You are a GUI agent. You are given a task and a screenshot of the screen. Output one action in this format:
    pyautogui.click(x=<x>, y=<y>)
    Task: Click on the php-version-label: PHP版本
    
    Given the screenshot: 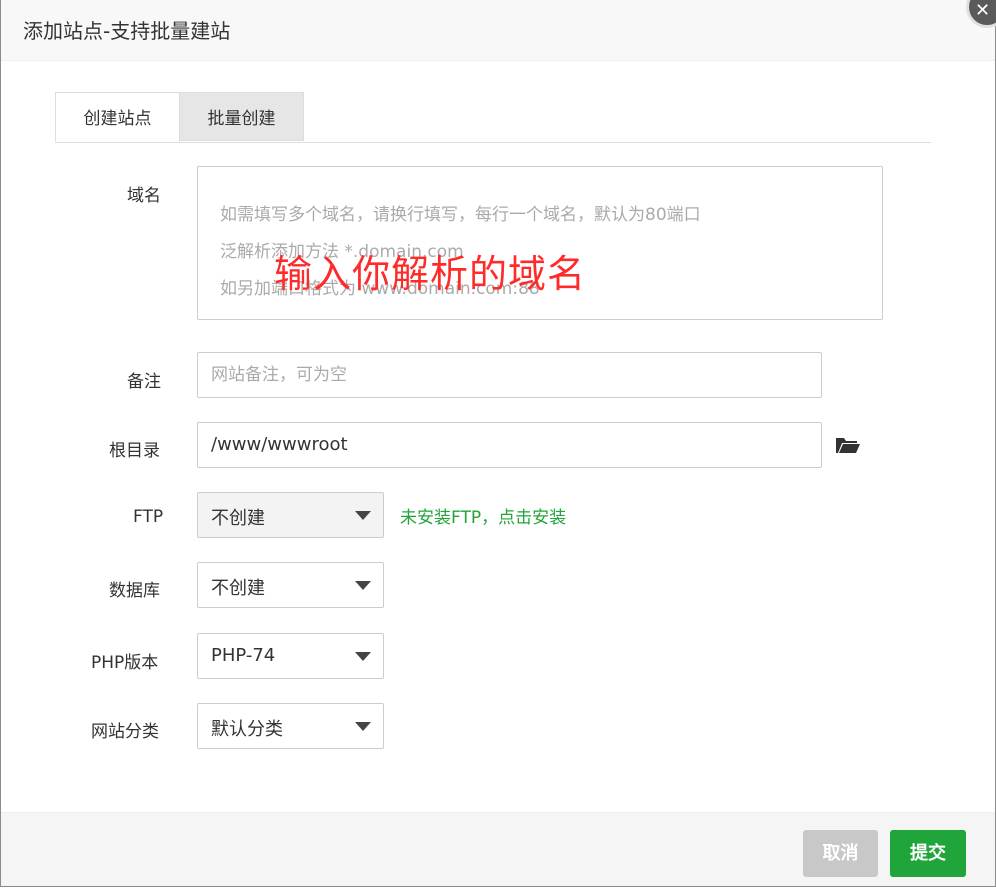 What is the action you would take?
    pyautogui.click(x=125, y=663)
    